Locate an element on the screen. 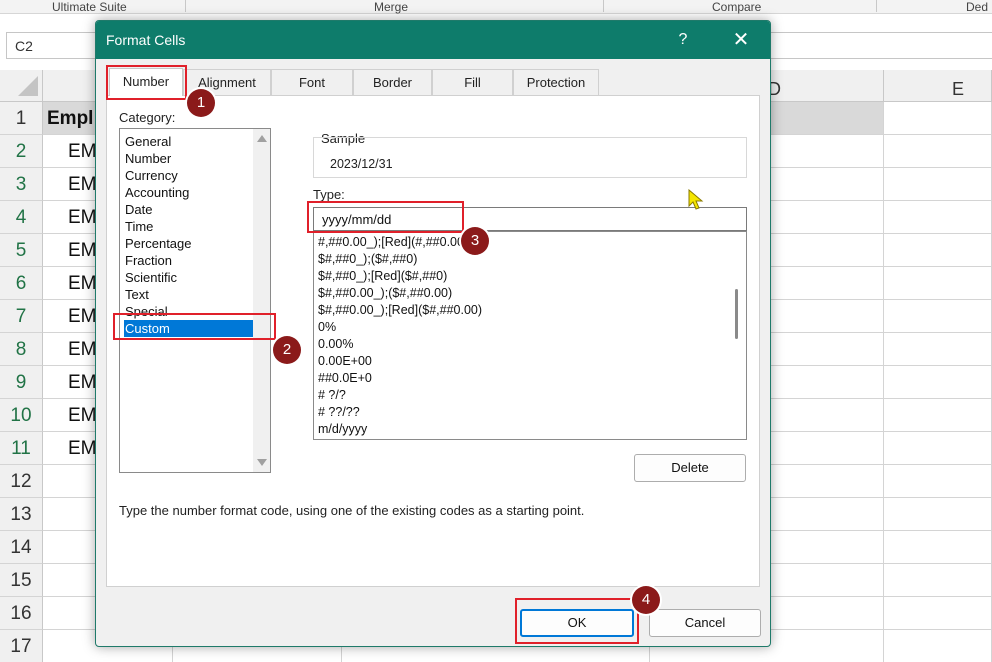 The width and height of the screenshot is (992, 662). ribbon-group-ultimate-suite: Ultimate Suite is located at coordinates (89, 7).